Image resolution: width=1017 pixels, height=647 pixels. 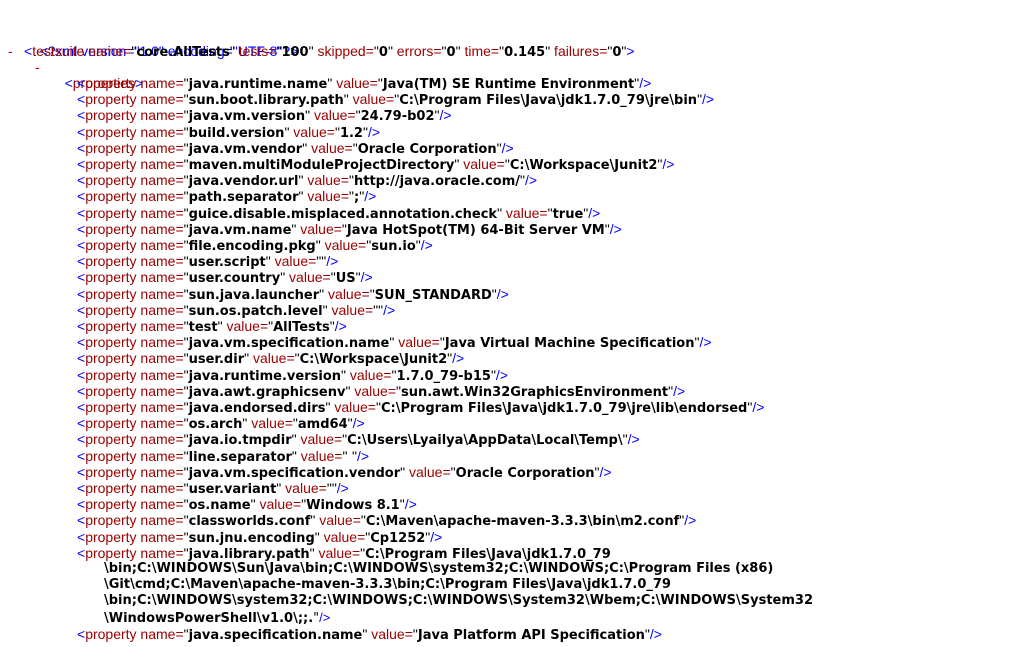 I want to click on testsuite-attr-name: errors=, so click(x=417, y=51).